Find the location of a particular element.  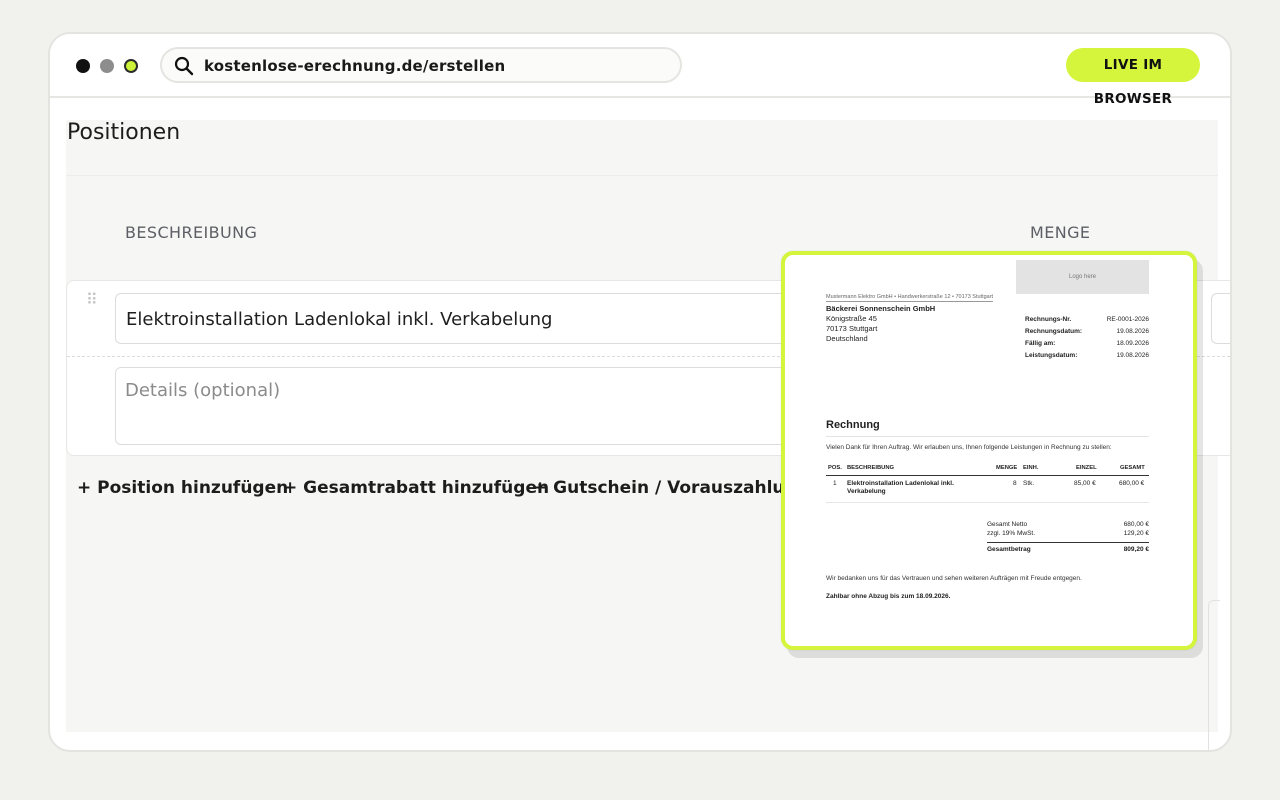

recipient-street: Königstraße 45 is located at coordinates (851, 318).